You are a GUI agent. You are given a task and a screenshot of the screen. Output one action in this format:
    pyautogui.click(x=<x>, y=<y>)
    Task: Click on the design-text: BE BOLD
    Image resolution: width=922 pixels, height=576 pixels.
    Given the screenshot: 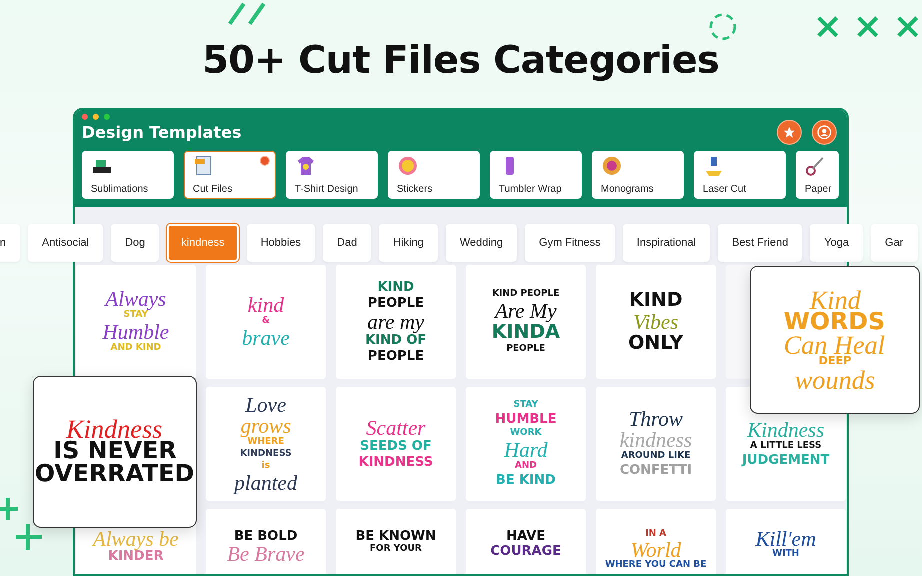 What is the action you would take?
    pyautogui.click(x=266, y=536)
    